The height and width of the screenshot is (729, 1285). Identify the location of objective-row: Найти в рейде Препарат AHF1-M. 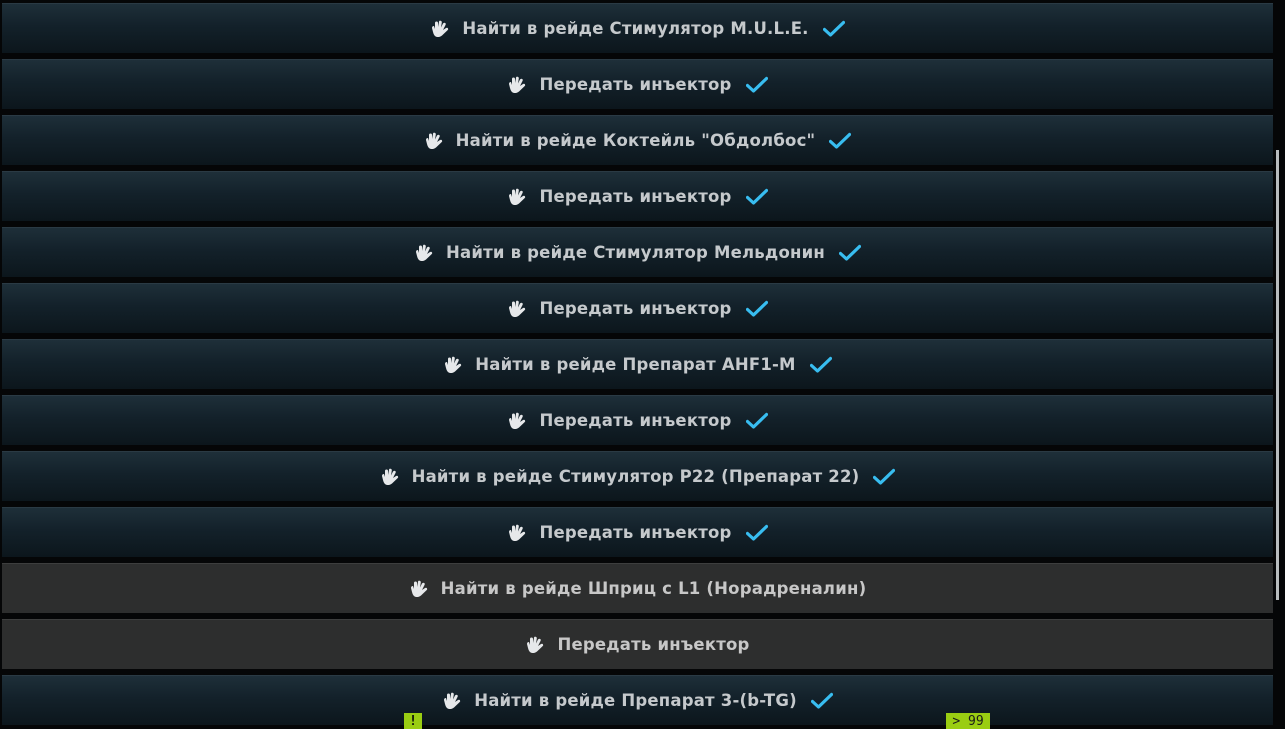
(637, 364).